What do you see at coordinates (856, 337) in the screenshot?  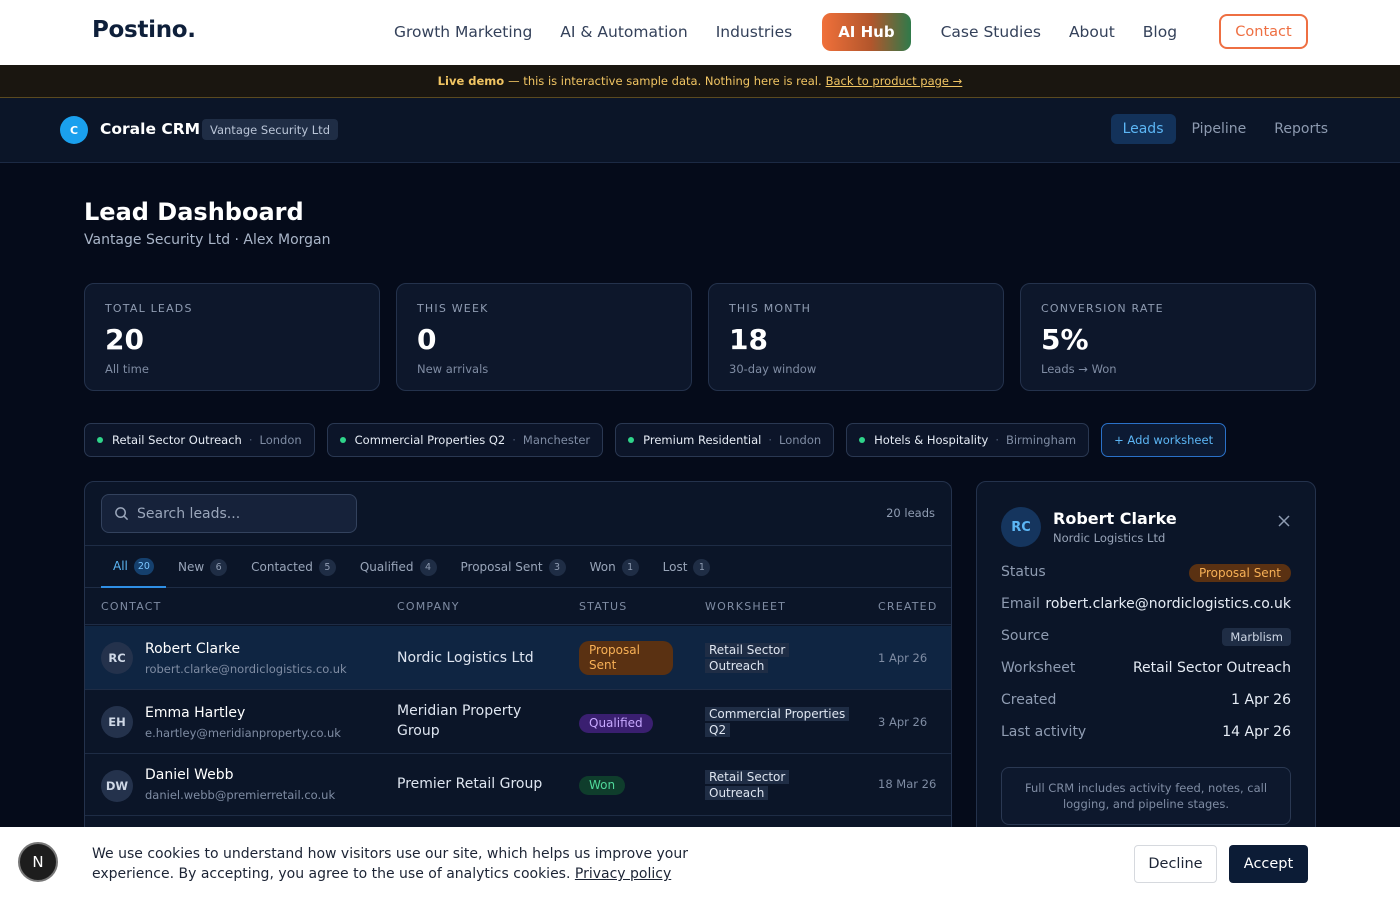 I see `stat-card-this-month: THIS MONTH 18 30-day window` at bounding box center [856, 337].